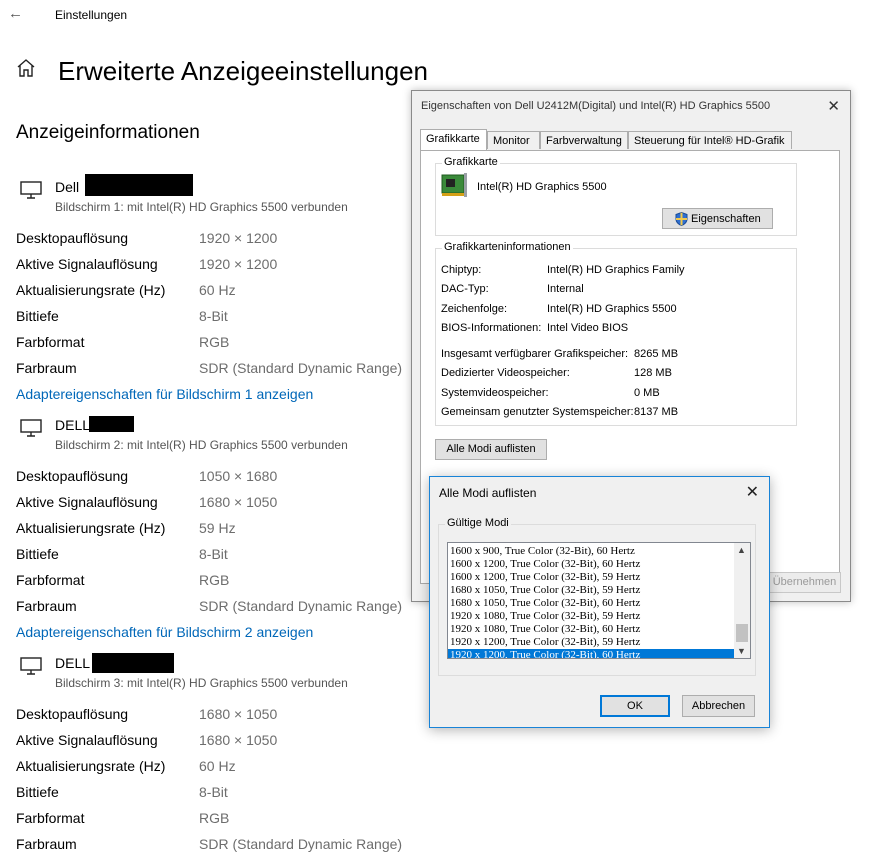 The image size is (869, 865). I want to click on valid-modes-group-label: Gültige Modi, so click(478, 523).